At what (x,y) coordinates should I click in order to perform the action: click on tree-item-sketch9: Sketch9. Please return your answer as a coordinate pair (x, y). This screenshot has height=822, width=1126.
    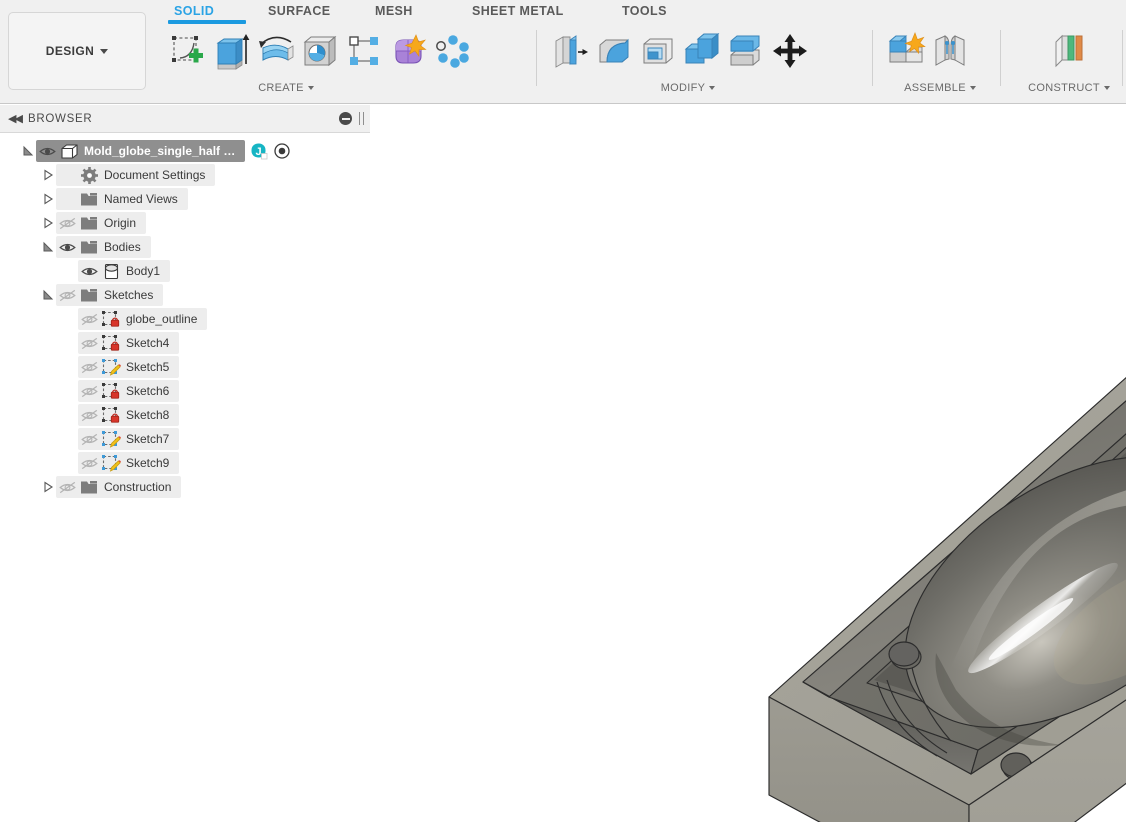
    Looking at the image, I should click on (129, 463).